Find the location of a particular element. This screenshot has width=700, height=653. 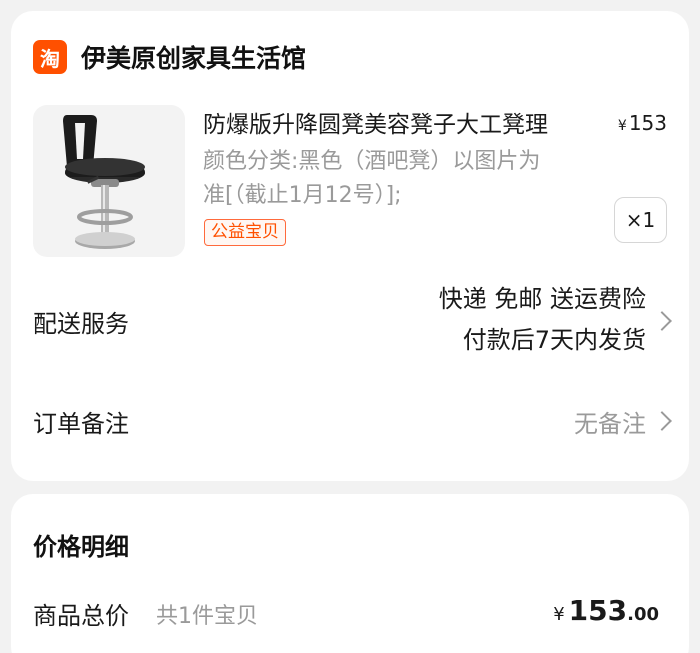

price-currency: ¥ is located at coordinates (622, 126).